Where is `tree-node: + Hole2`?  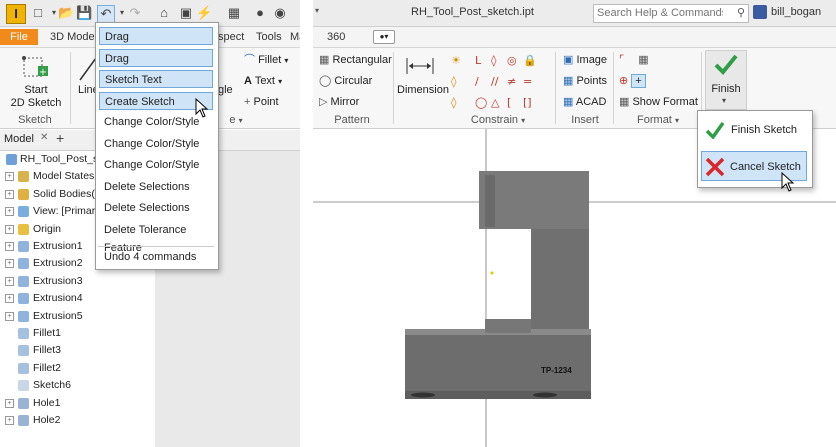
tree-node: + Hole2 is located at coordinates (77, 420).